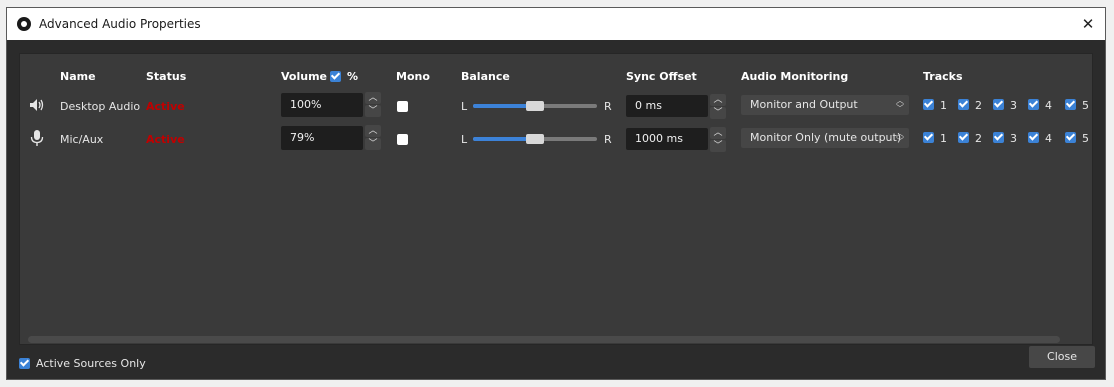 This screenshot has height=387, width=1114. I want to click on header-mono: Mono, so click(413, 76).